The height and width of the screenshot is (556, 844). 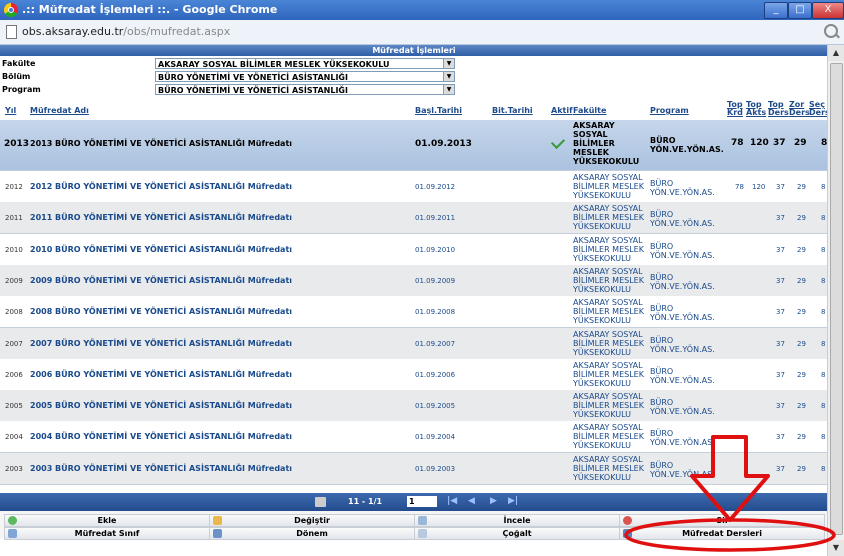 What do you see at coordinates (443, 144) in the screenshot?
I see `row-basl-tarihi: 01.09.2013` at bounding box center [443, 144].